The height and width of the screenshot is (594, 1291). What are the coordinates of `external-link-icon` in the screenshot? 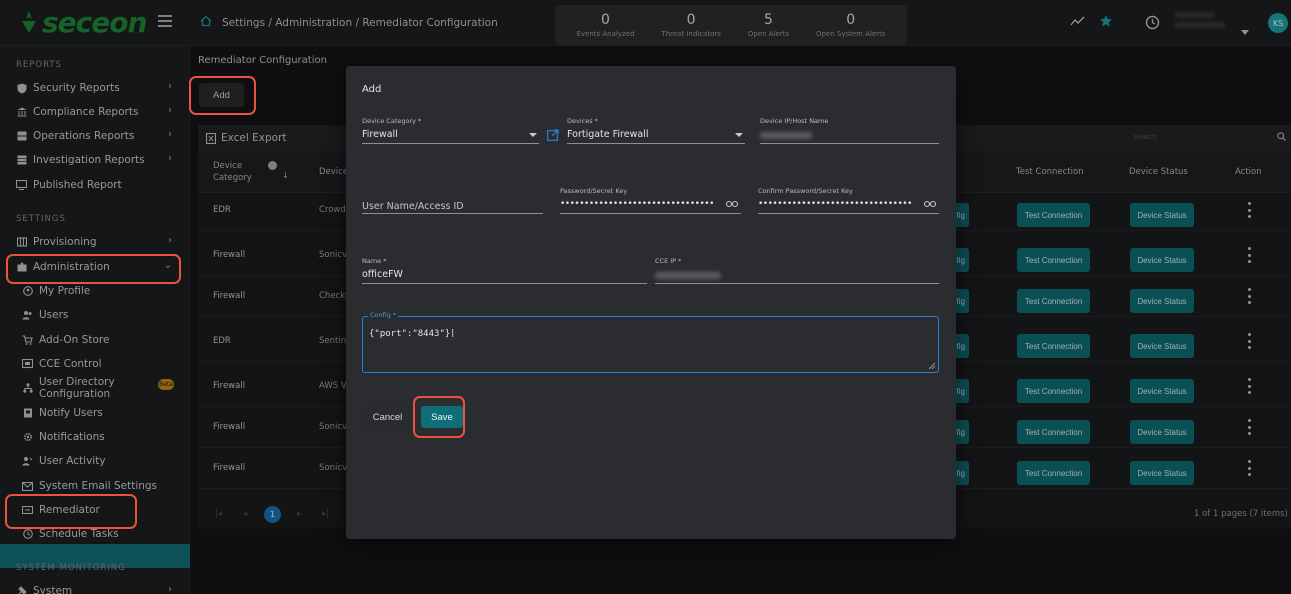 It's located at (553, 135).